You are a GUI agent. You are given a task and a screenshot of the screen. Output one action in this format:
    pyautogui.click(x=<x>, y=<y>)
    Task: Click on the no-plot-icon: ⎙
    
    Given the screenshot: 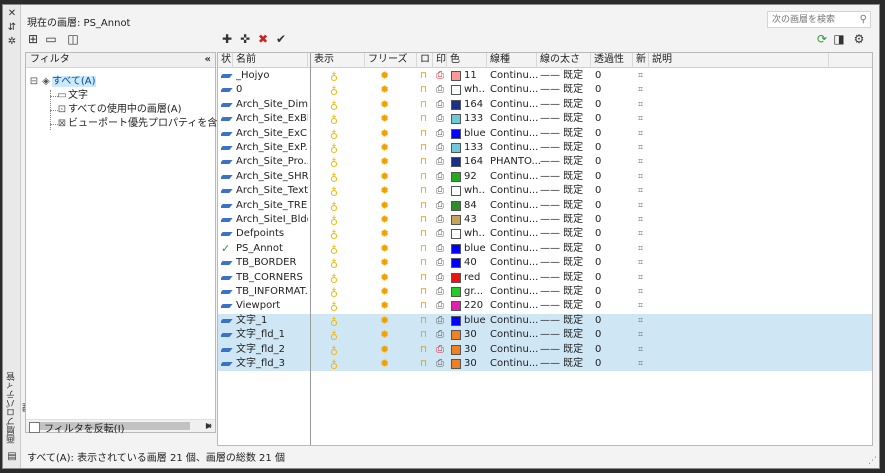 What is the action you would take?
    pyautogui.click(x=442, y=76)
    